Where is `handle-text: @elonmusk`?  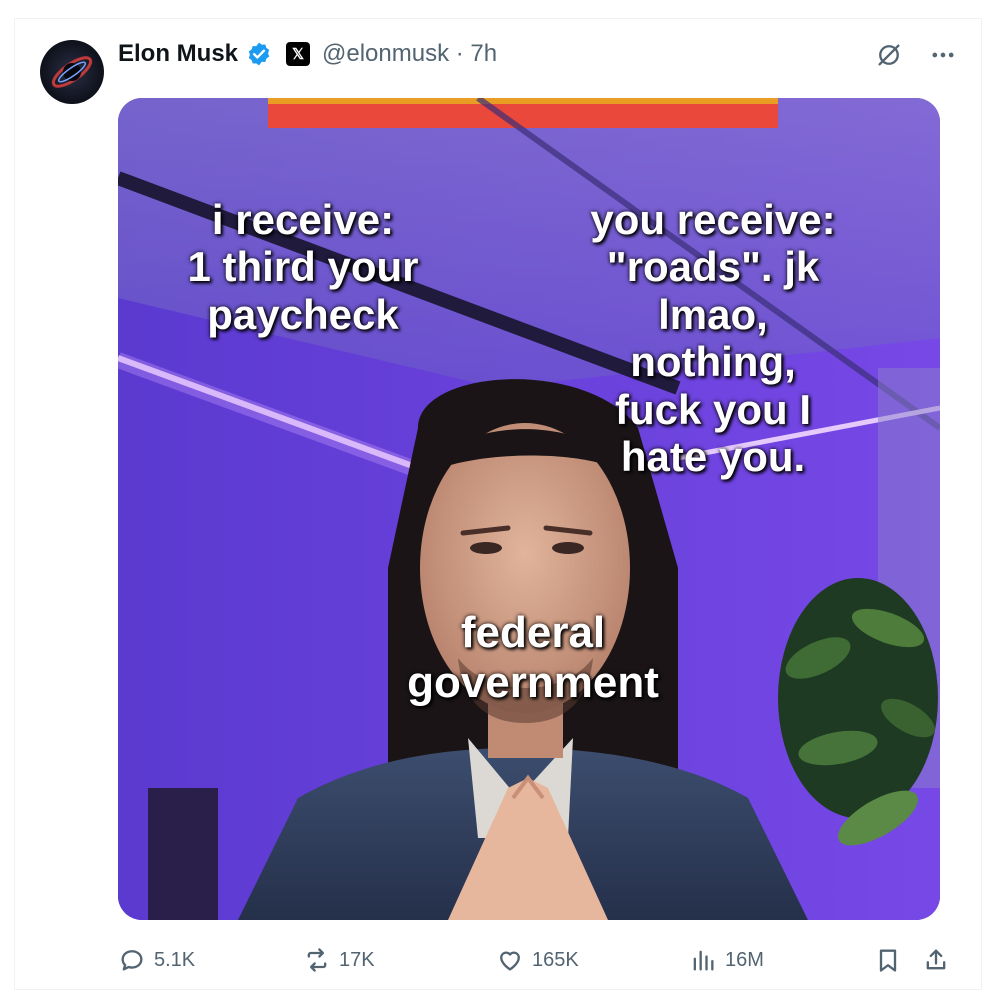 handle-text: @elonmusk is located at coordinates (385, 53).